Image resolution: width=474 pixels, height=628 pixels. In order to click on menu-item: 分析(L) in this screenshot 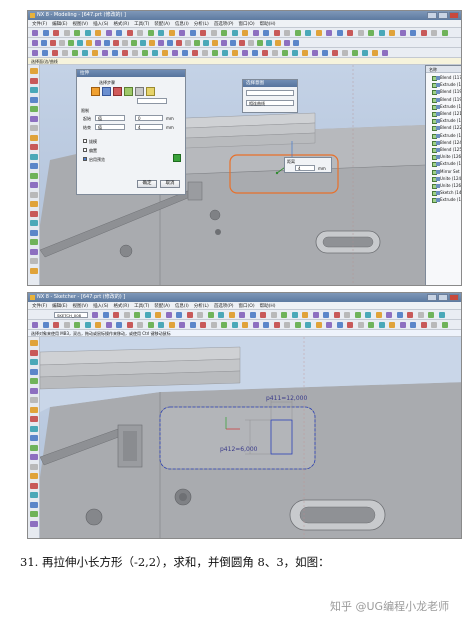, I will do `click(201, 24)`.